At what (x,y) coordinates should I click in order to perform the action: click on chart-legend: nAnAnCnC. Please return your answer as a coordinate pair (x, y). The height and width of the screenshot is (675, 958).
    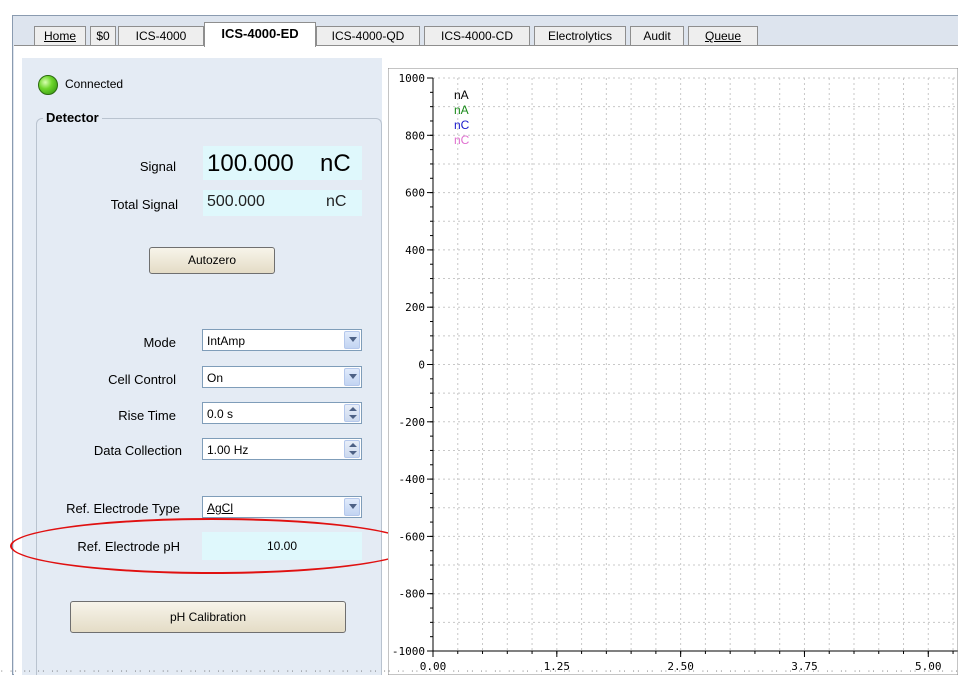
    Looking at the image, I should click on (462, 117).